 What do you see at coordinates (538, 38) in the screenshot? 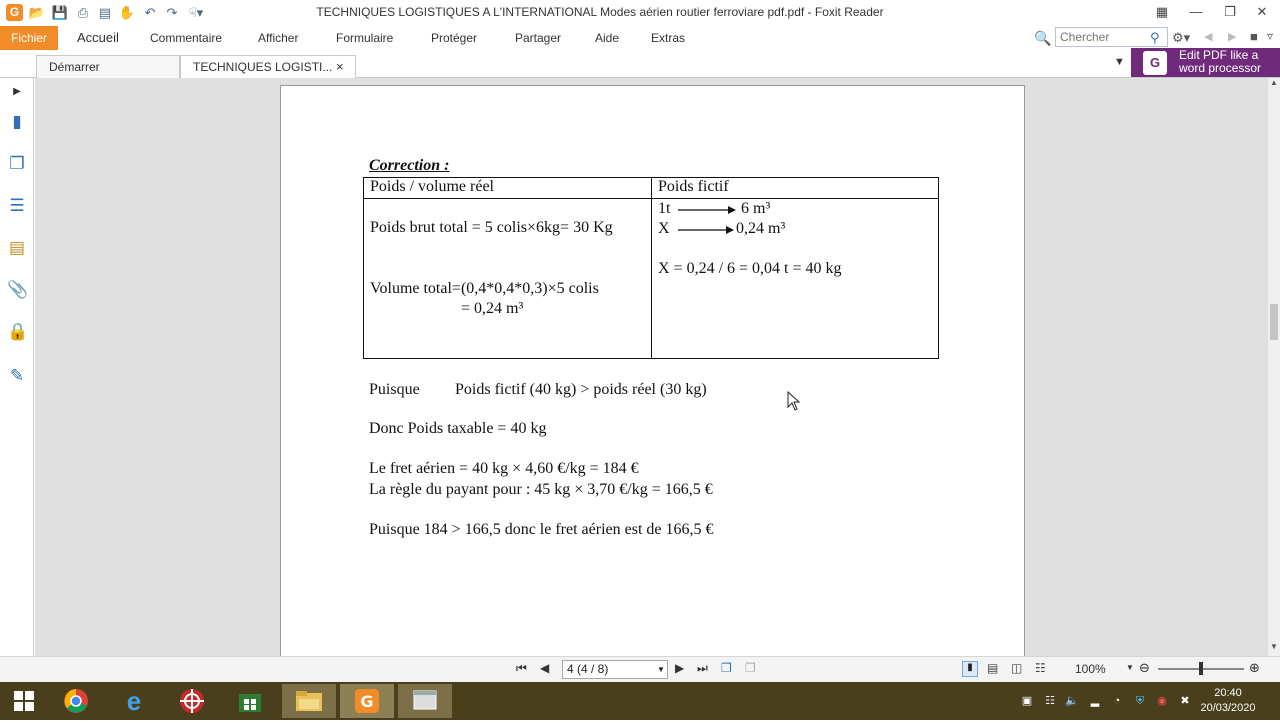
I see `tab-partager: Partager` at bounding box center [538, 38].